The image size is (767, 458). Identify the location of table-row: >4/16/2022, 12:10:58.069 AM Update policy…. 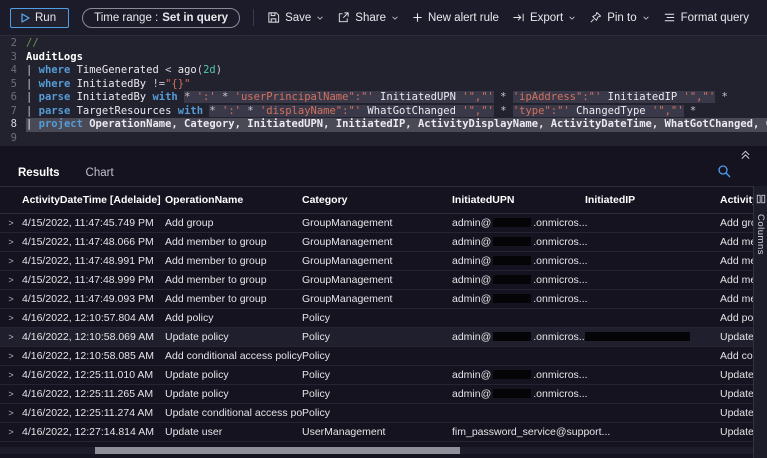
(376, 337).